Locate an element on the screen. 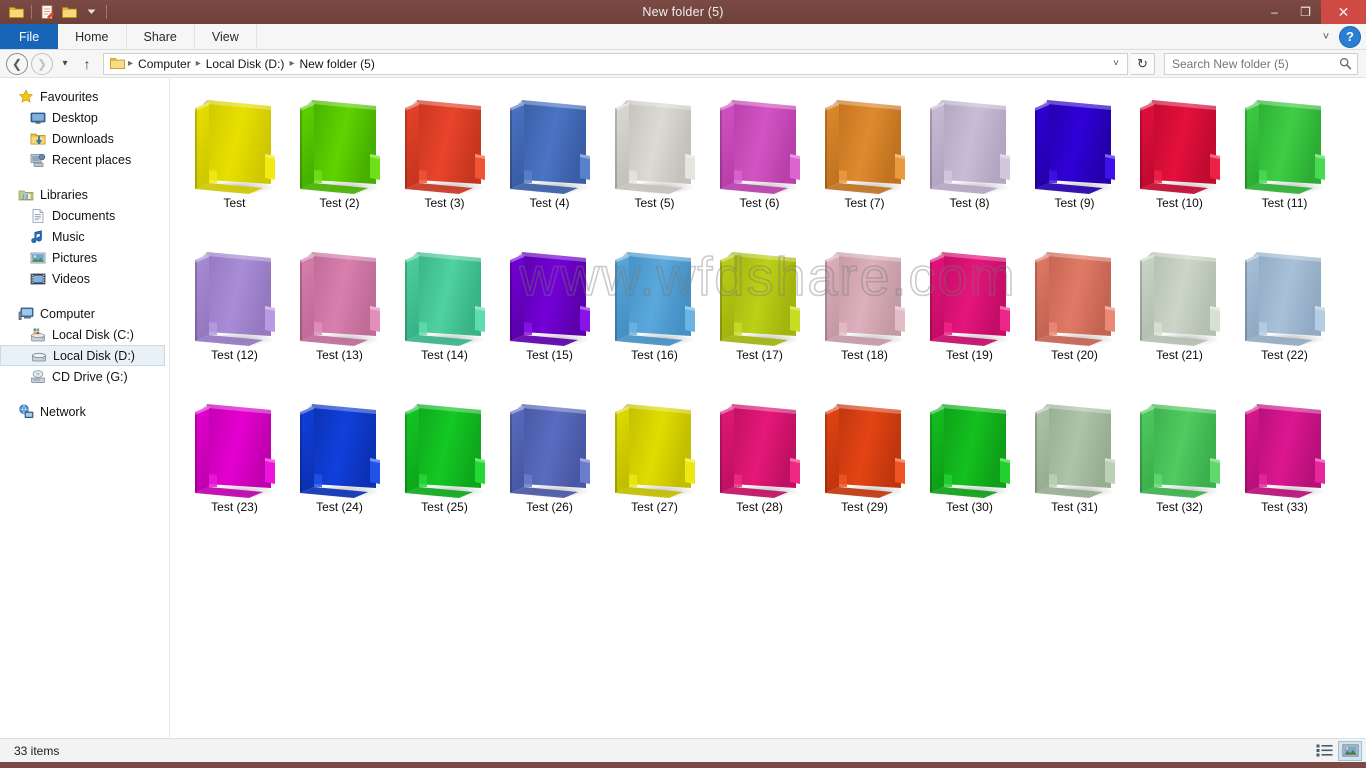 This screenshot has width=1366, height=768. file-item: Test (5) is located at coordinates (654, 158).